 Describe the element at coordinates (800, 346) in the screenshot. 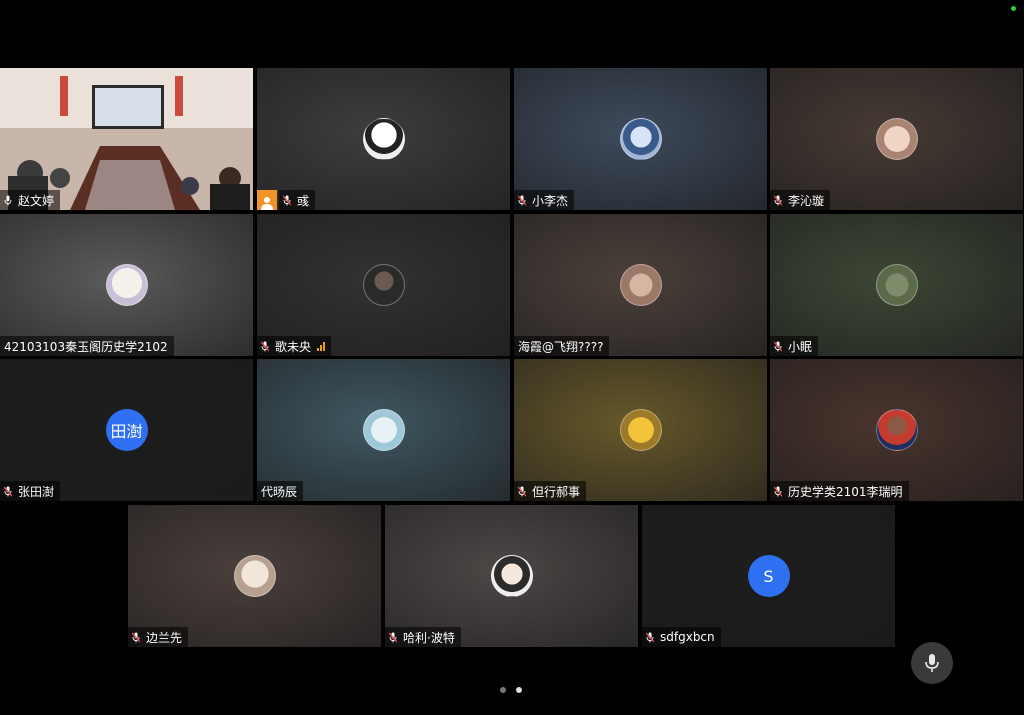

I see `participant-name: 小眠` at that location.